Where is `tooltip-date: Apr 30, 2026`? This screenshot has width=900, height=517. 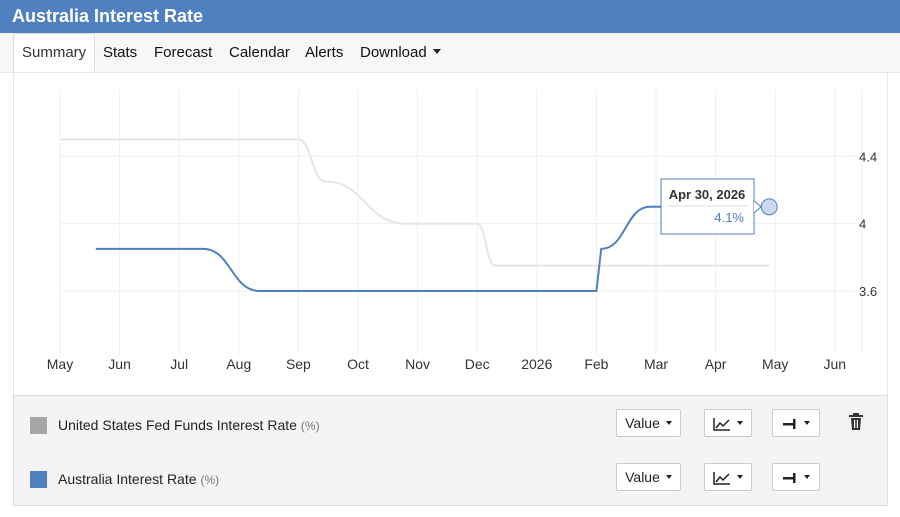
tooltip-date: Apr 30, 2026 is located at coordinates (707, 194).